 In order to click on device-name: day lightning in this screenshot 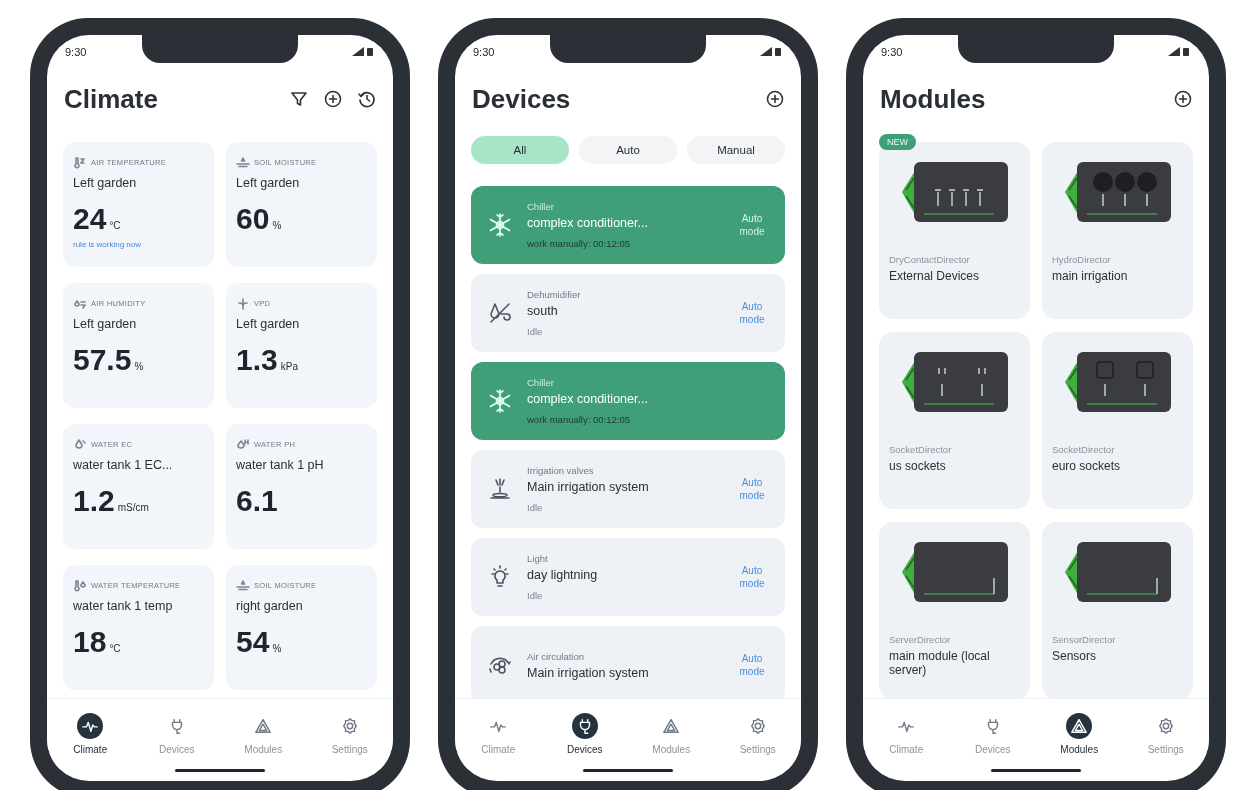, I will do `click(563, 575)`.